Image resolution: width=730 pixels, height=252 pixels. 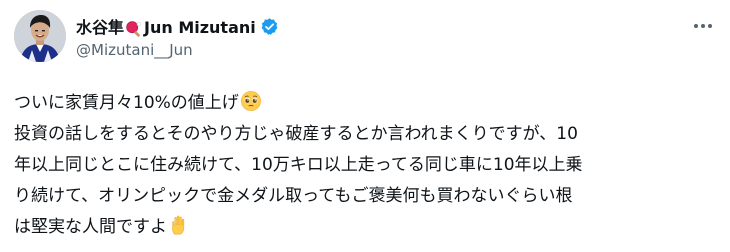 What do you see at coordinates (366, 227) in the screenshot?
I see `tweet-line: は堅実な人間ですよ` at bounding box center [366, 227].